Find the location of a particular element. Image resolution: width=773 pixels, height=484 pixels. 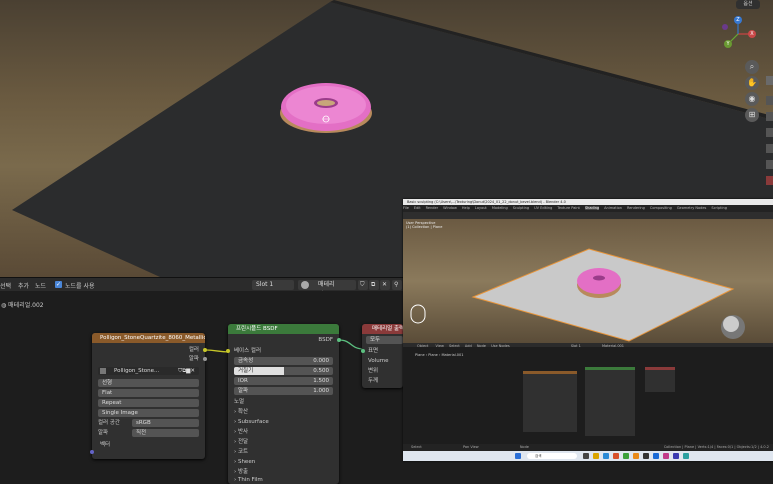

base-color-label: 베이스 컬러 is located at coordinates (248, 351).